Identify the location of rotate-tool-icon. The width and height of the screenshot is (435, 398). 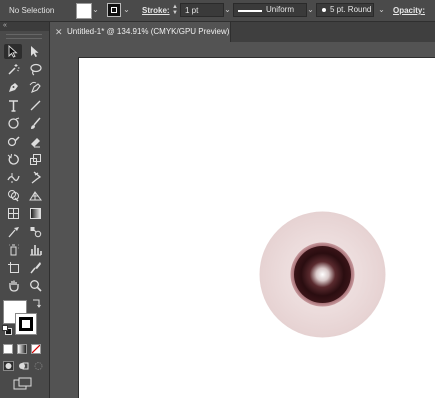
(13, 159).